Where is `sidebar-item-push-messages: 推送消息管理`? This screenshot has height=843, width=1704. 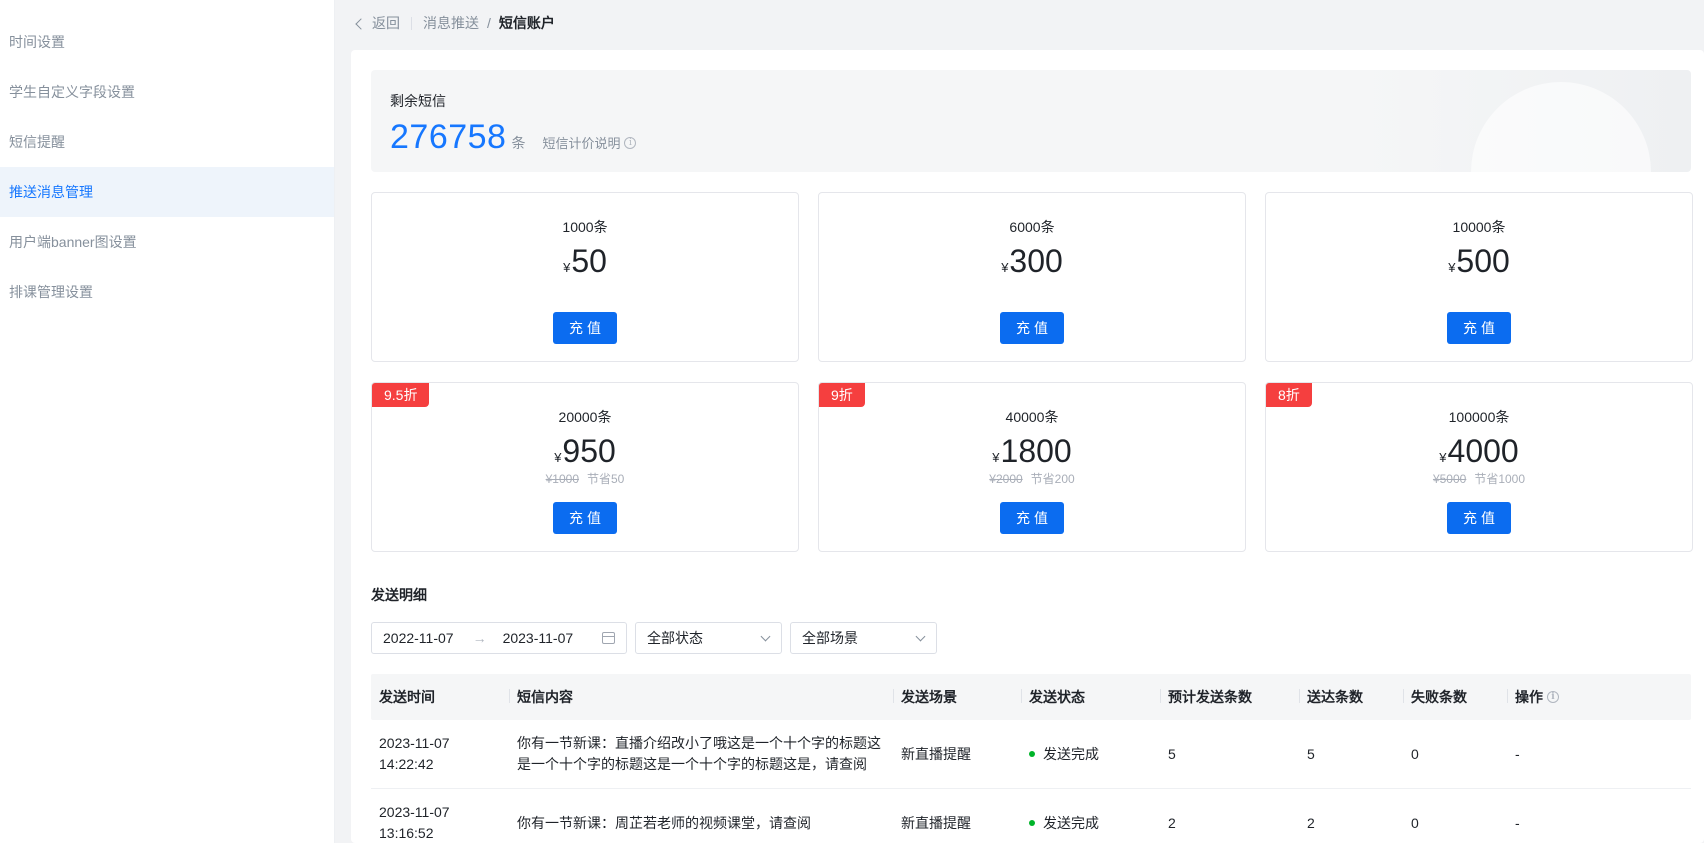
sidebar-item-push-messages: 推送消息管理 is located at coordinates (167, 192).